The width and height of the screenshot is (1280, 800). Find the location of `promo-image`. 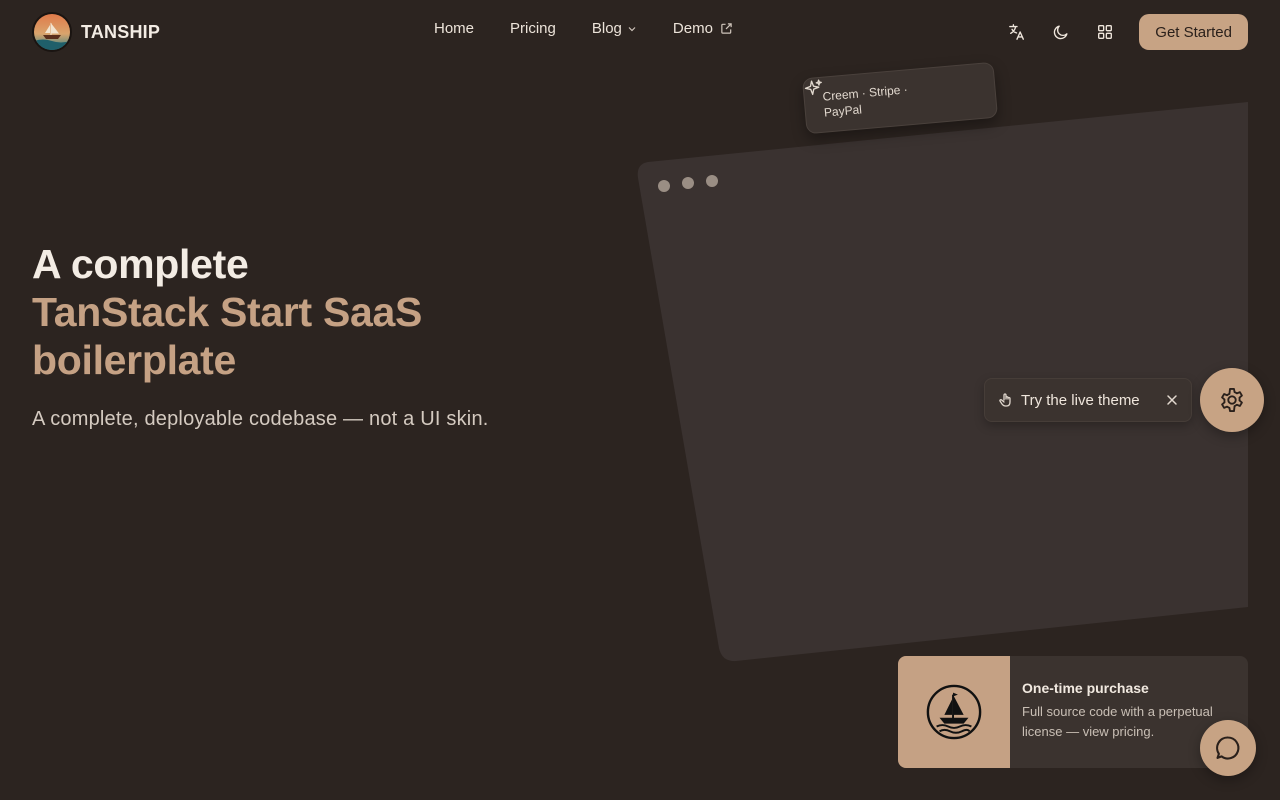

promo-image is located at coordinates (954, 712).